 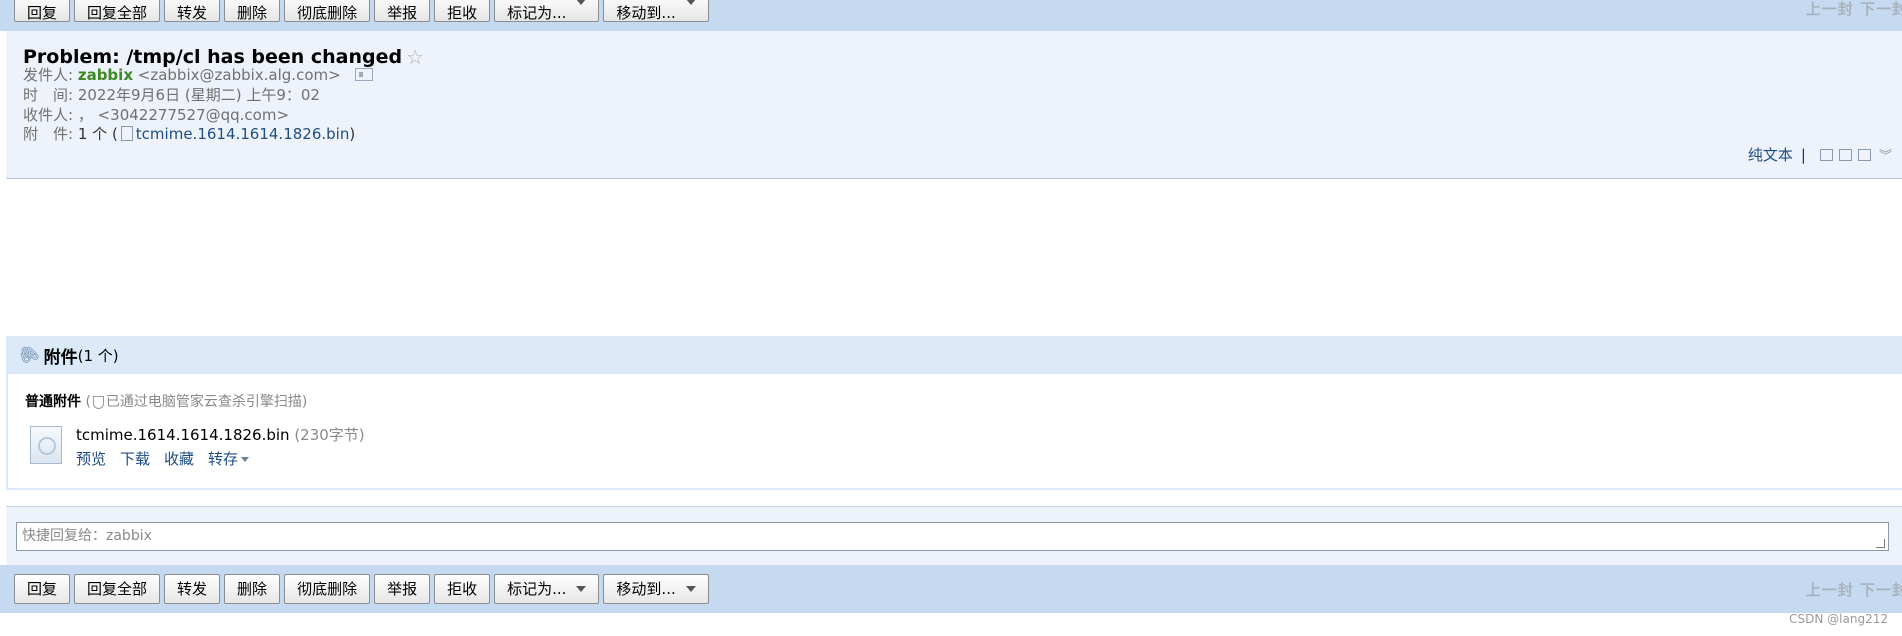 What do you see at coordinates (954, 355) in the screenshot?
I see `attachments-header: 🖇 附件 (1 个)` at bounding box center [954, 355].